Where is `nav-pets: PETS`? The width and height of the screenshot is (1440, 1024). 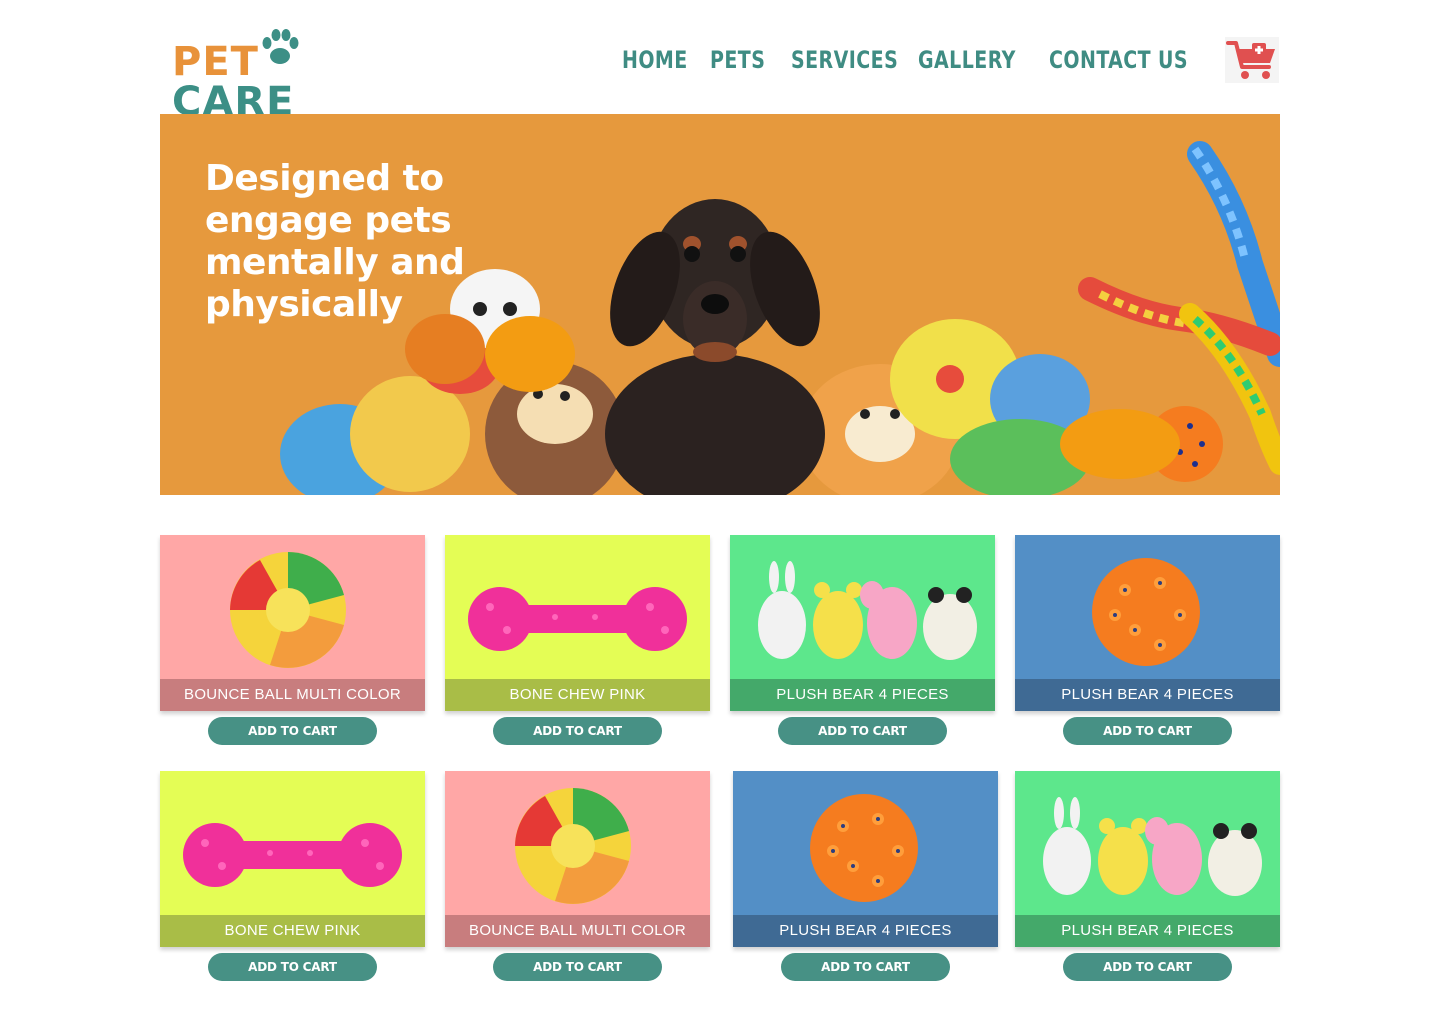 nav-pets: PETS is located at coordinates (737, 60).